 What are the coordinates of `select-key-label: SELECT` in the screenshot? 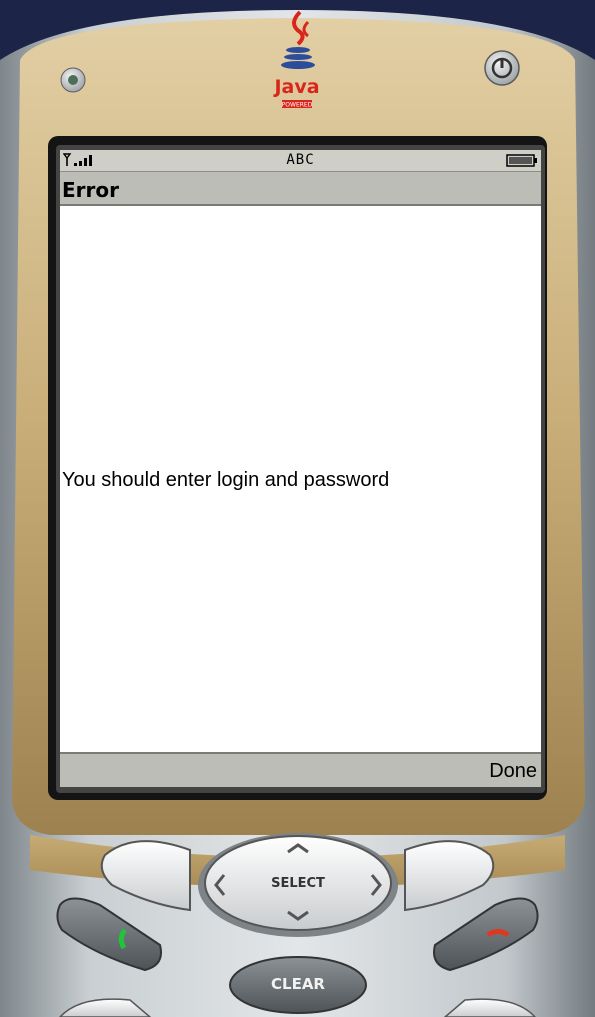 It's located at (298, 883).